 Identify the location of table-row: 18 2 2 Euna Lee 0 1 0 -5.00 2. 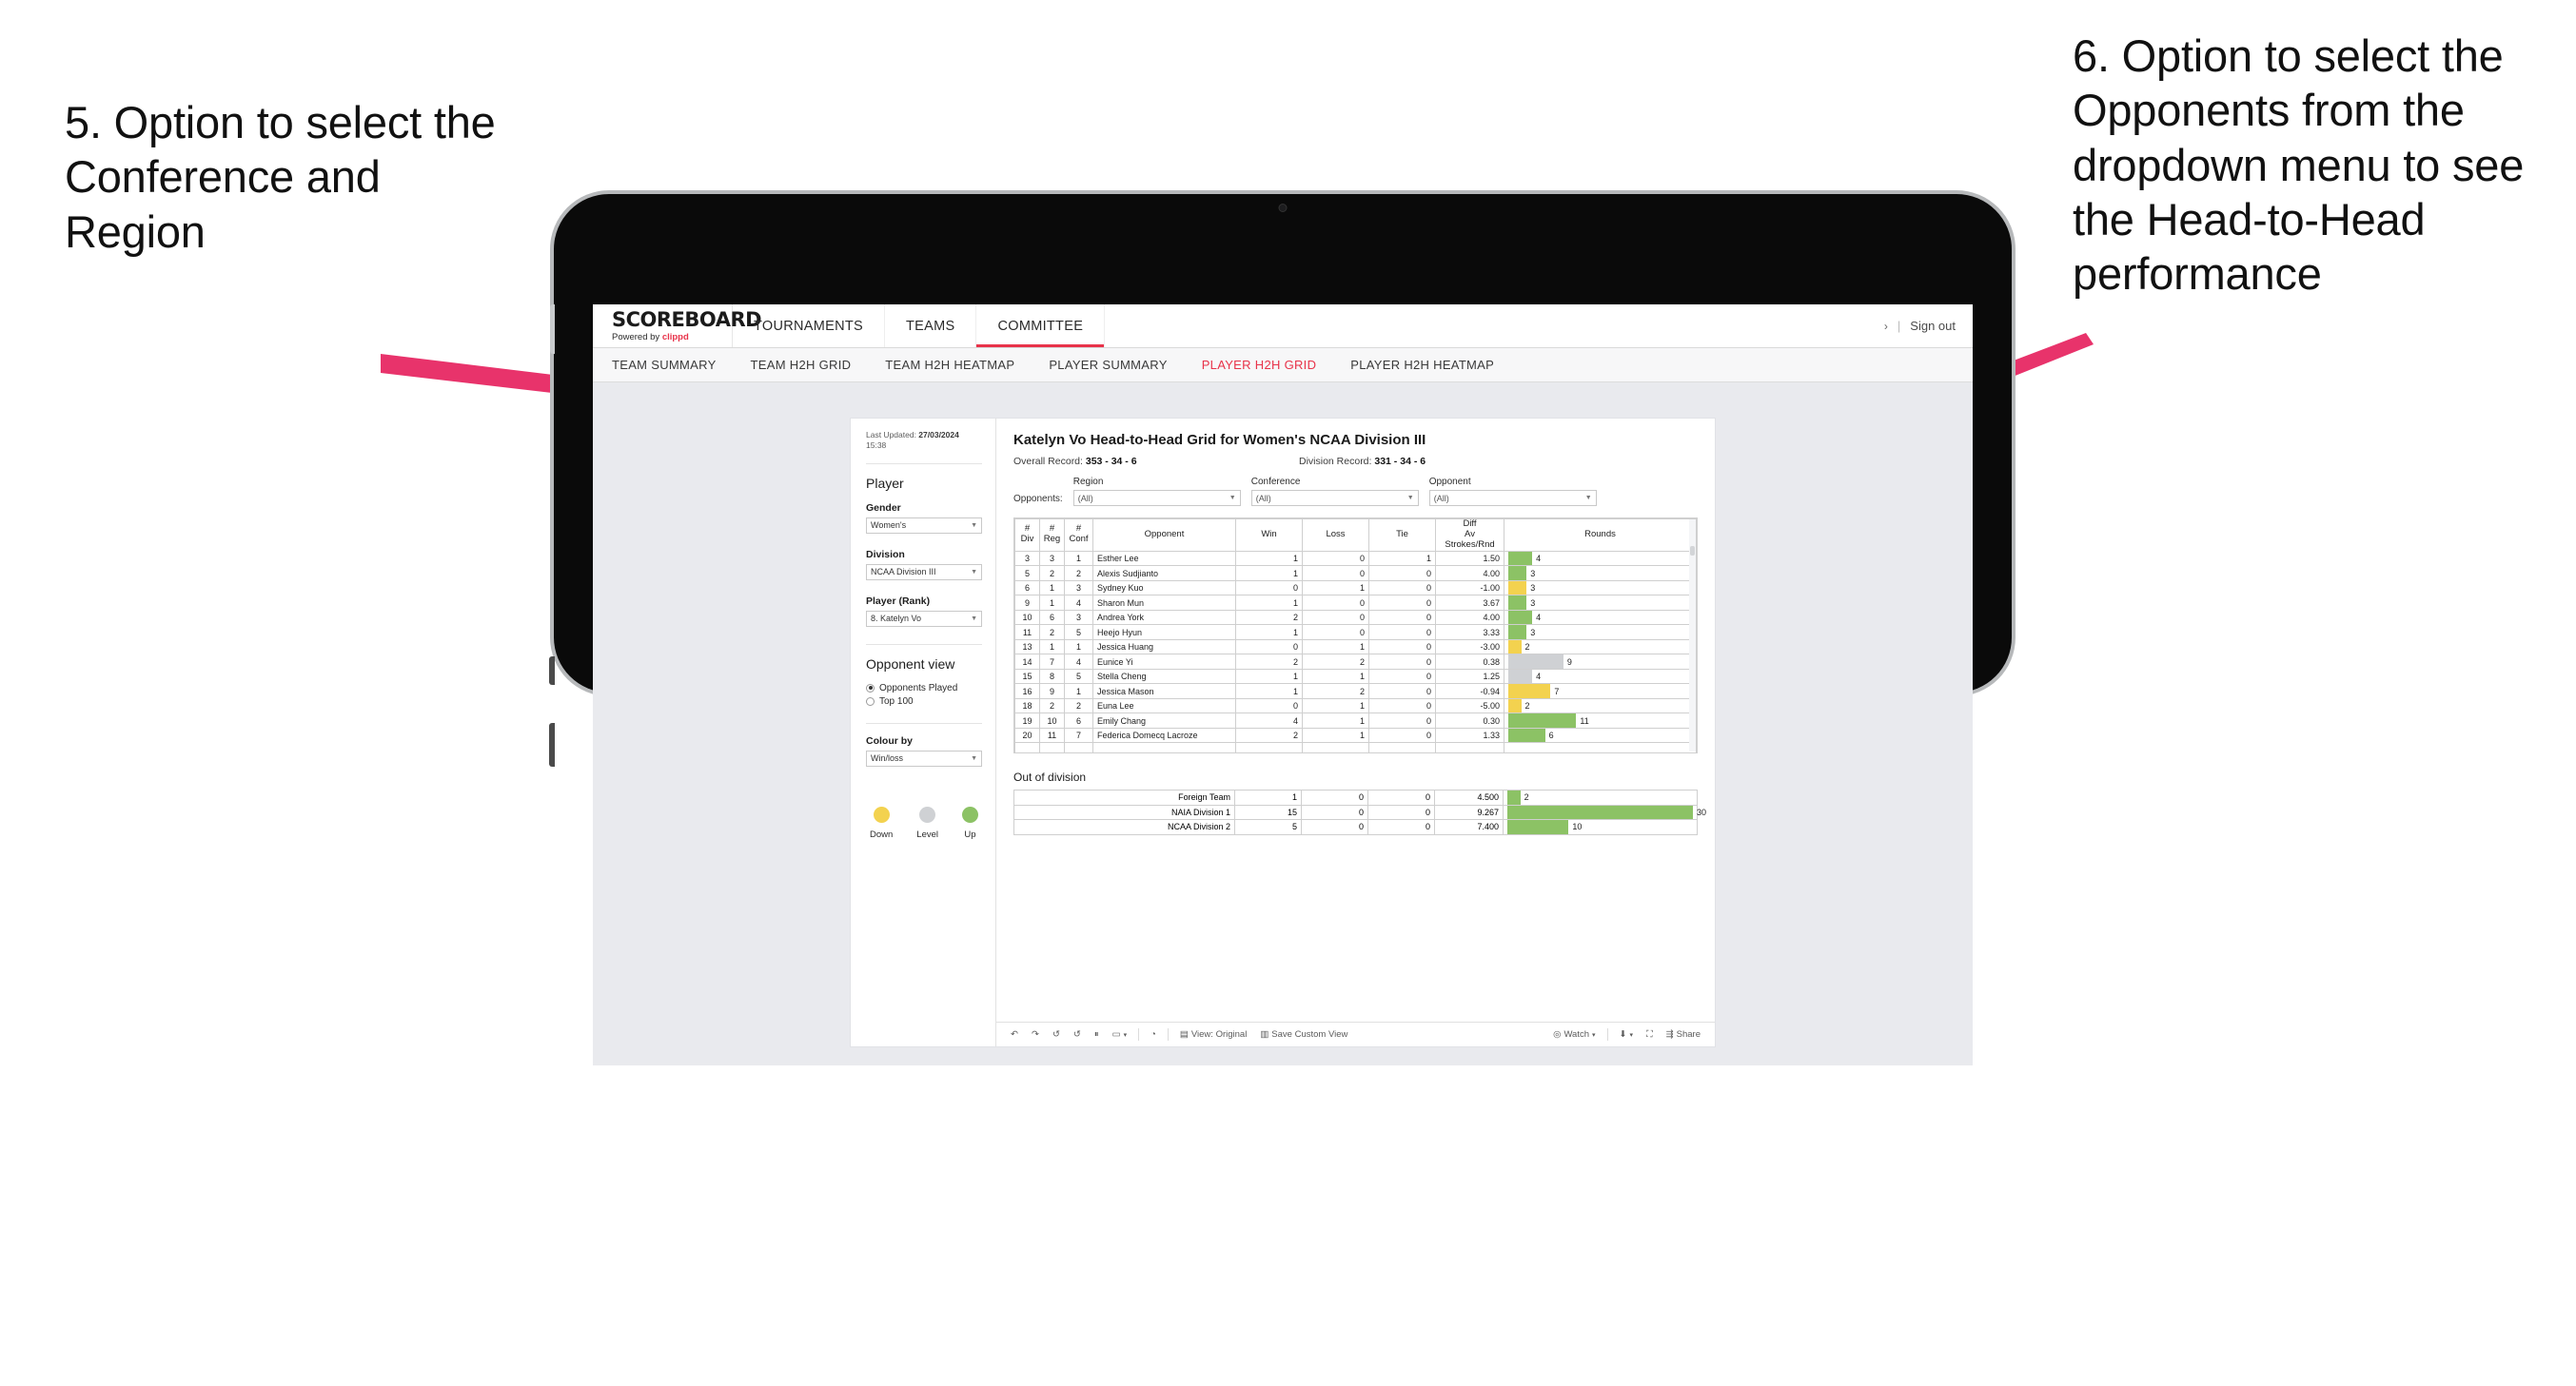
(1355, 705).